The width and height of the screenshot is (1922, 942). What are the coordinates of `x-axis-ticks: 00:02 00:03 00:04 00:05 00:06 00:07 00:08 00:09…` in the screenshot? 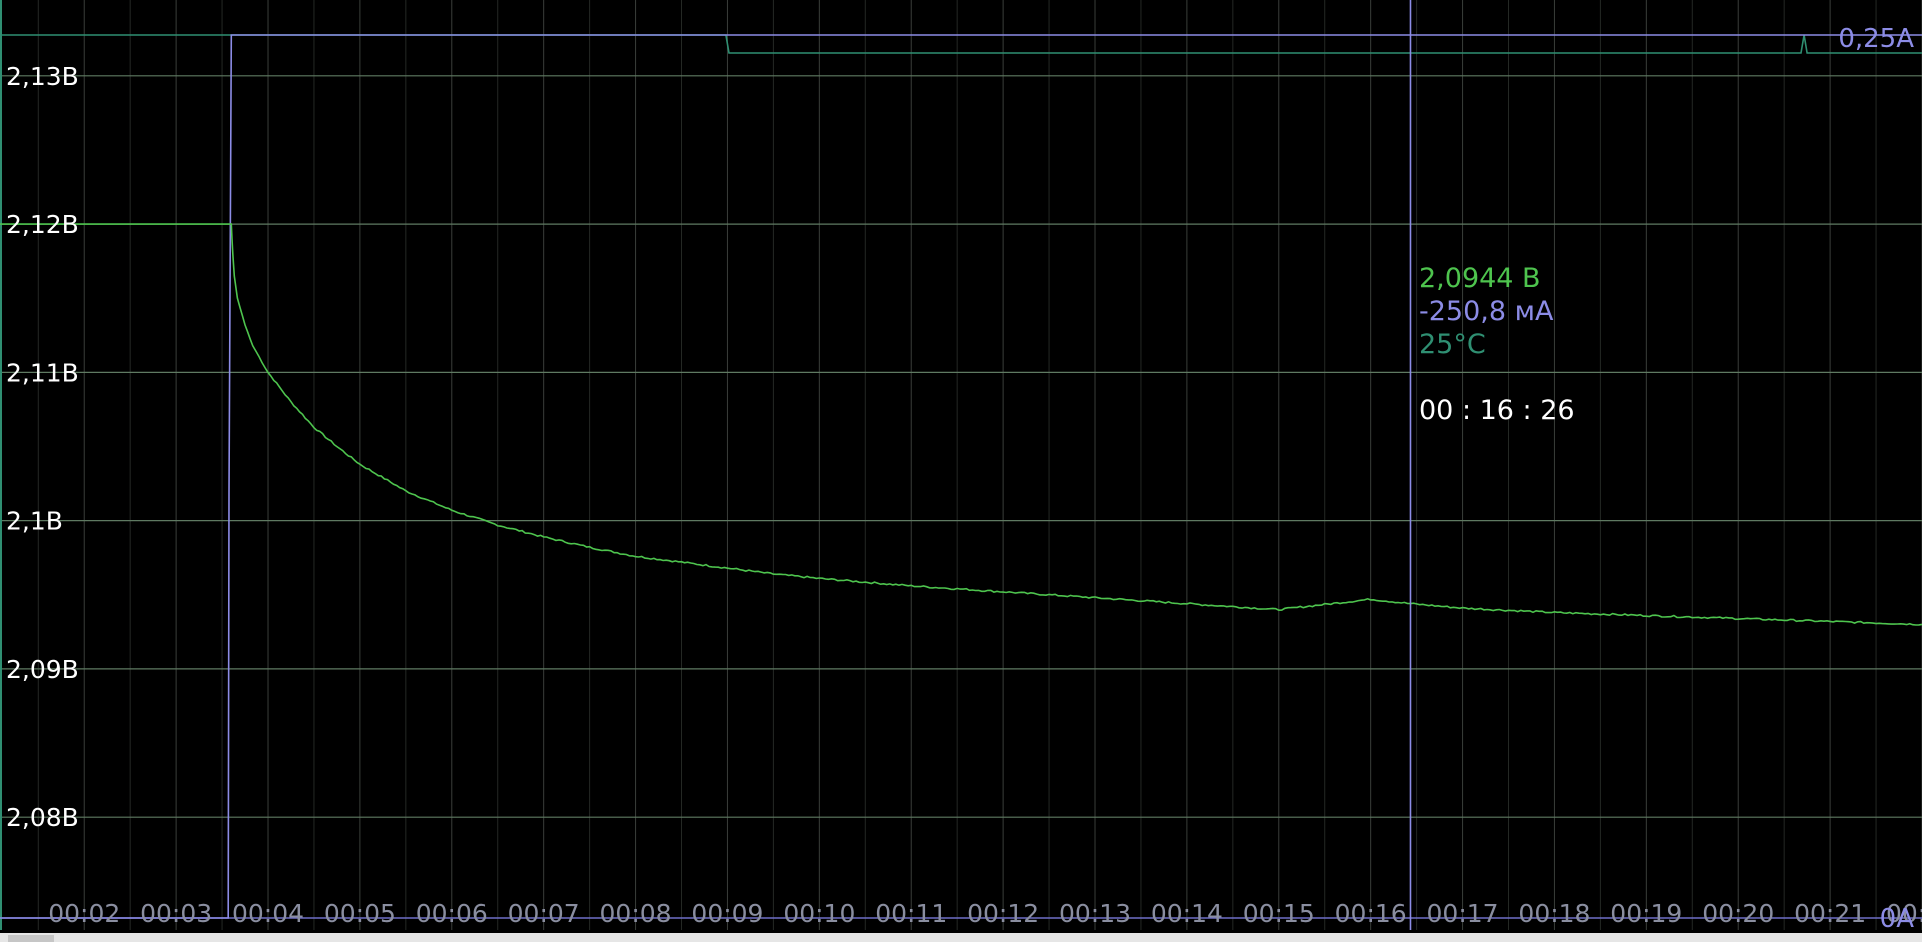 It's located at (985, 913).